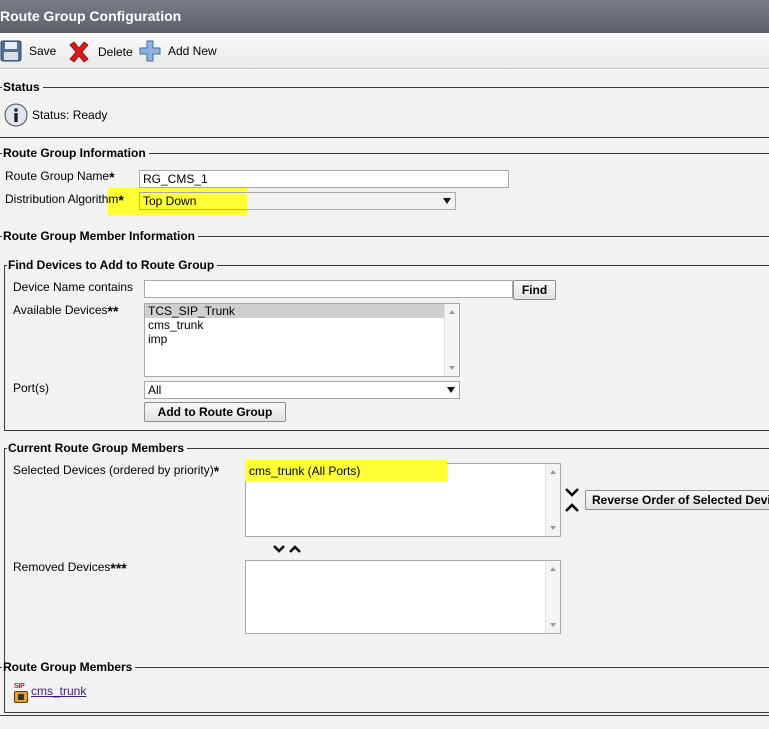 Image resolution: width=769 pixels, height=729 pixels. Describe the element at coordinates (192, 51) in the screenshot. I see `add-new-label: Add New` at that location.